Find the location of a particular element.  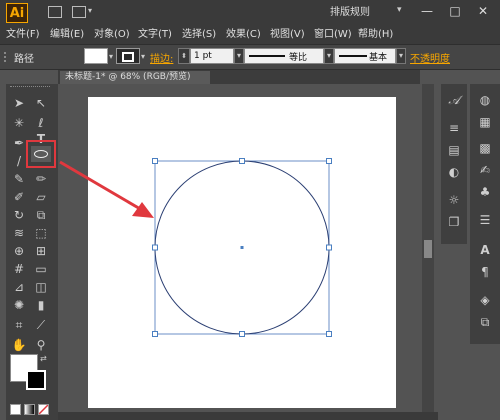

stroke-panel-icon: ☰ is located at coordinates (485, 220).